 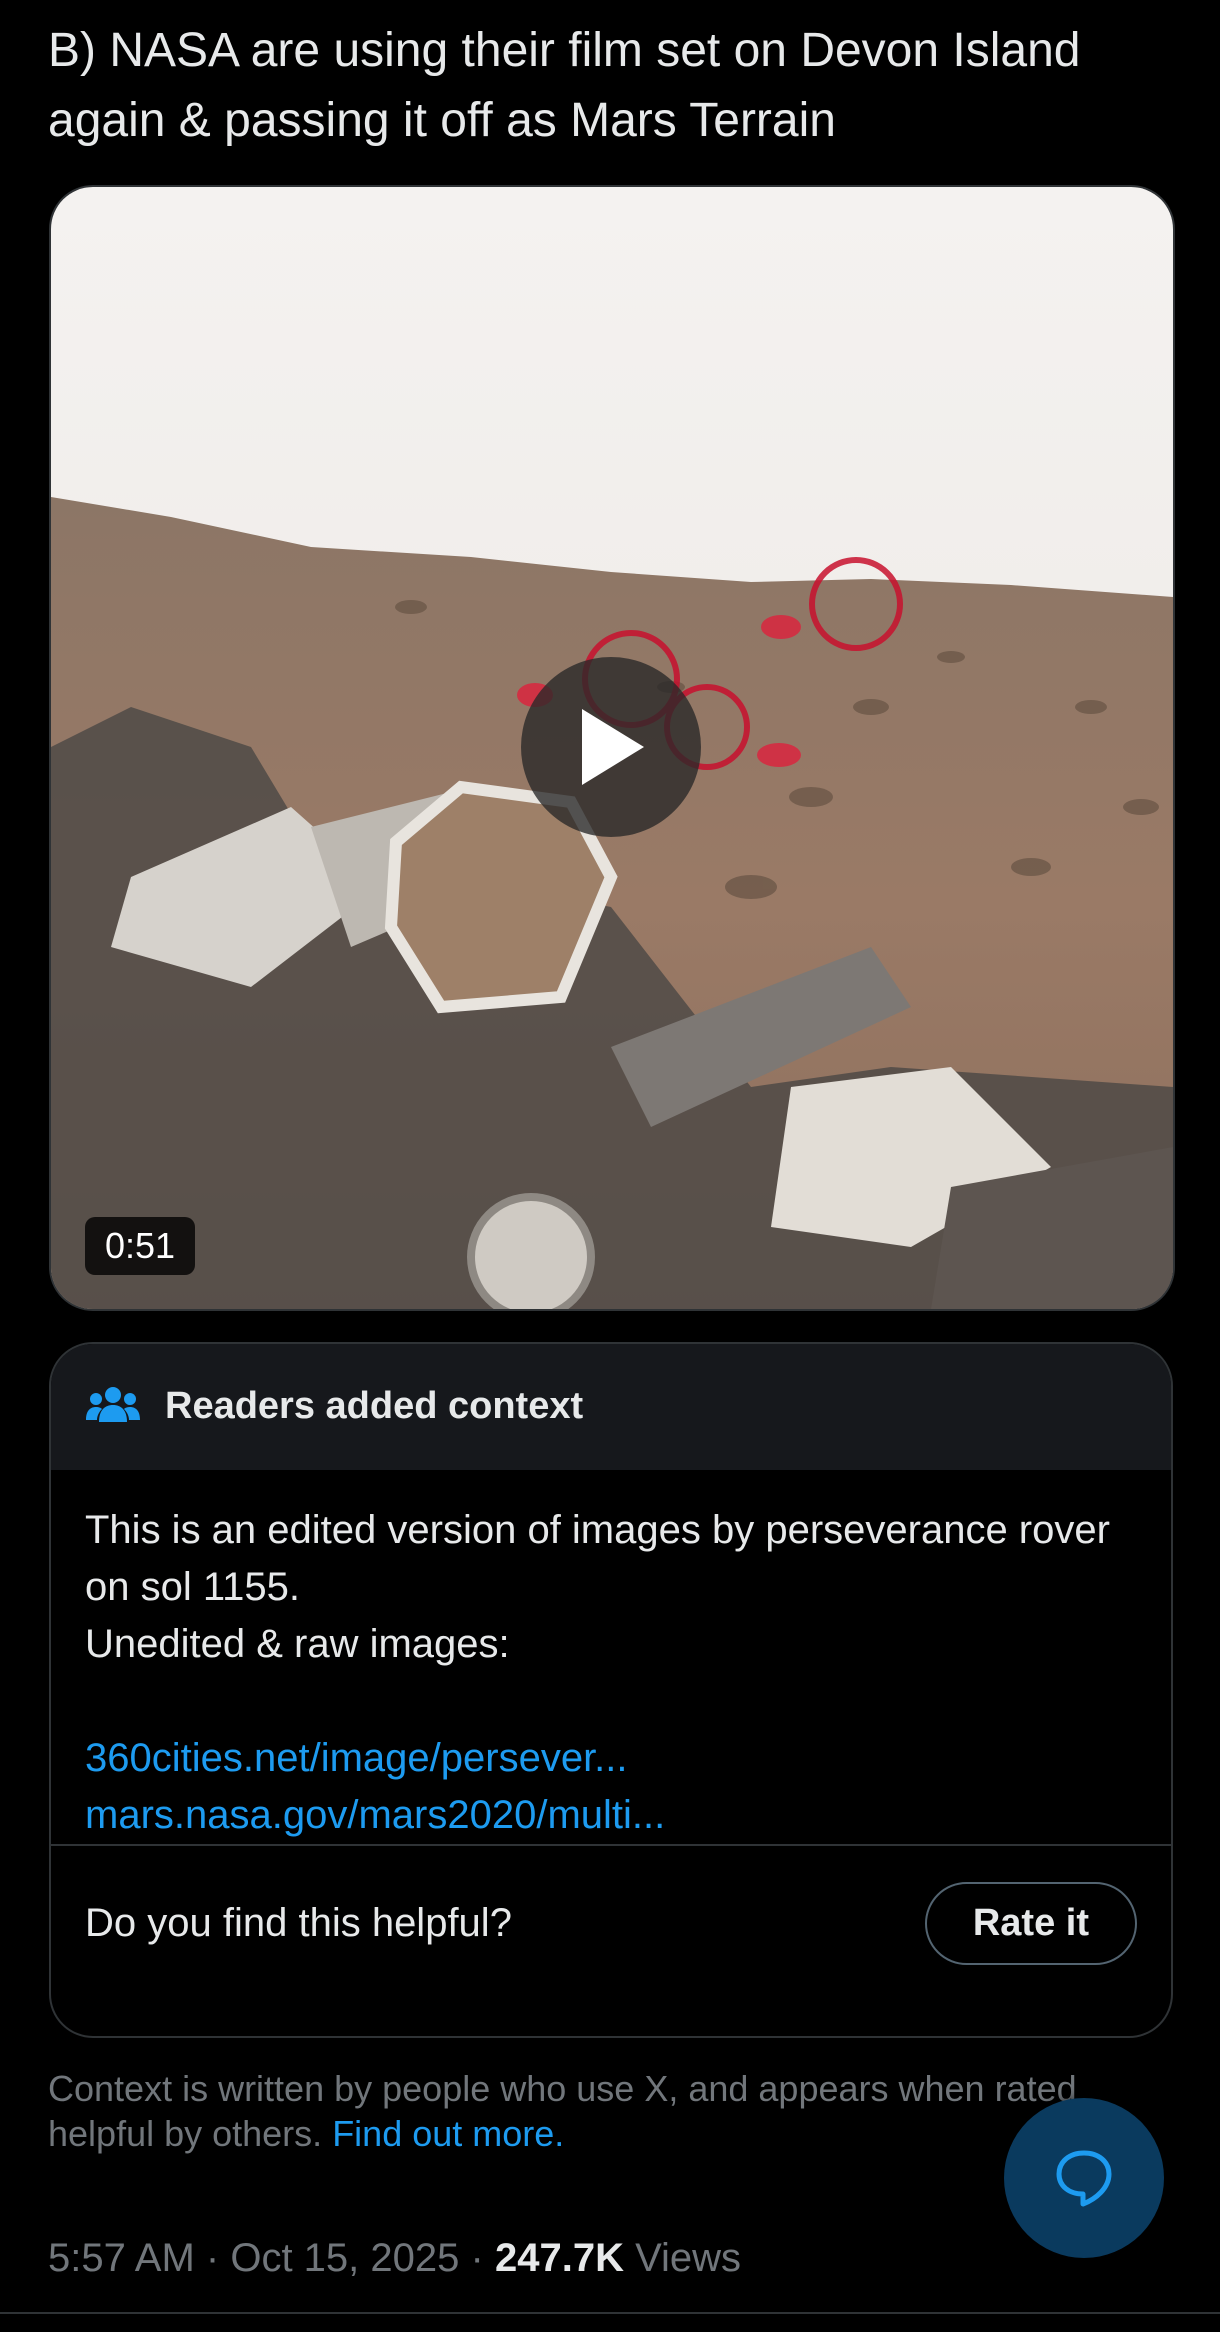 What do you see at coordinates (121, 2258) in the screenshot?
I see `tweet-time: 5:57 AM` at bounding box center [121, 2258].